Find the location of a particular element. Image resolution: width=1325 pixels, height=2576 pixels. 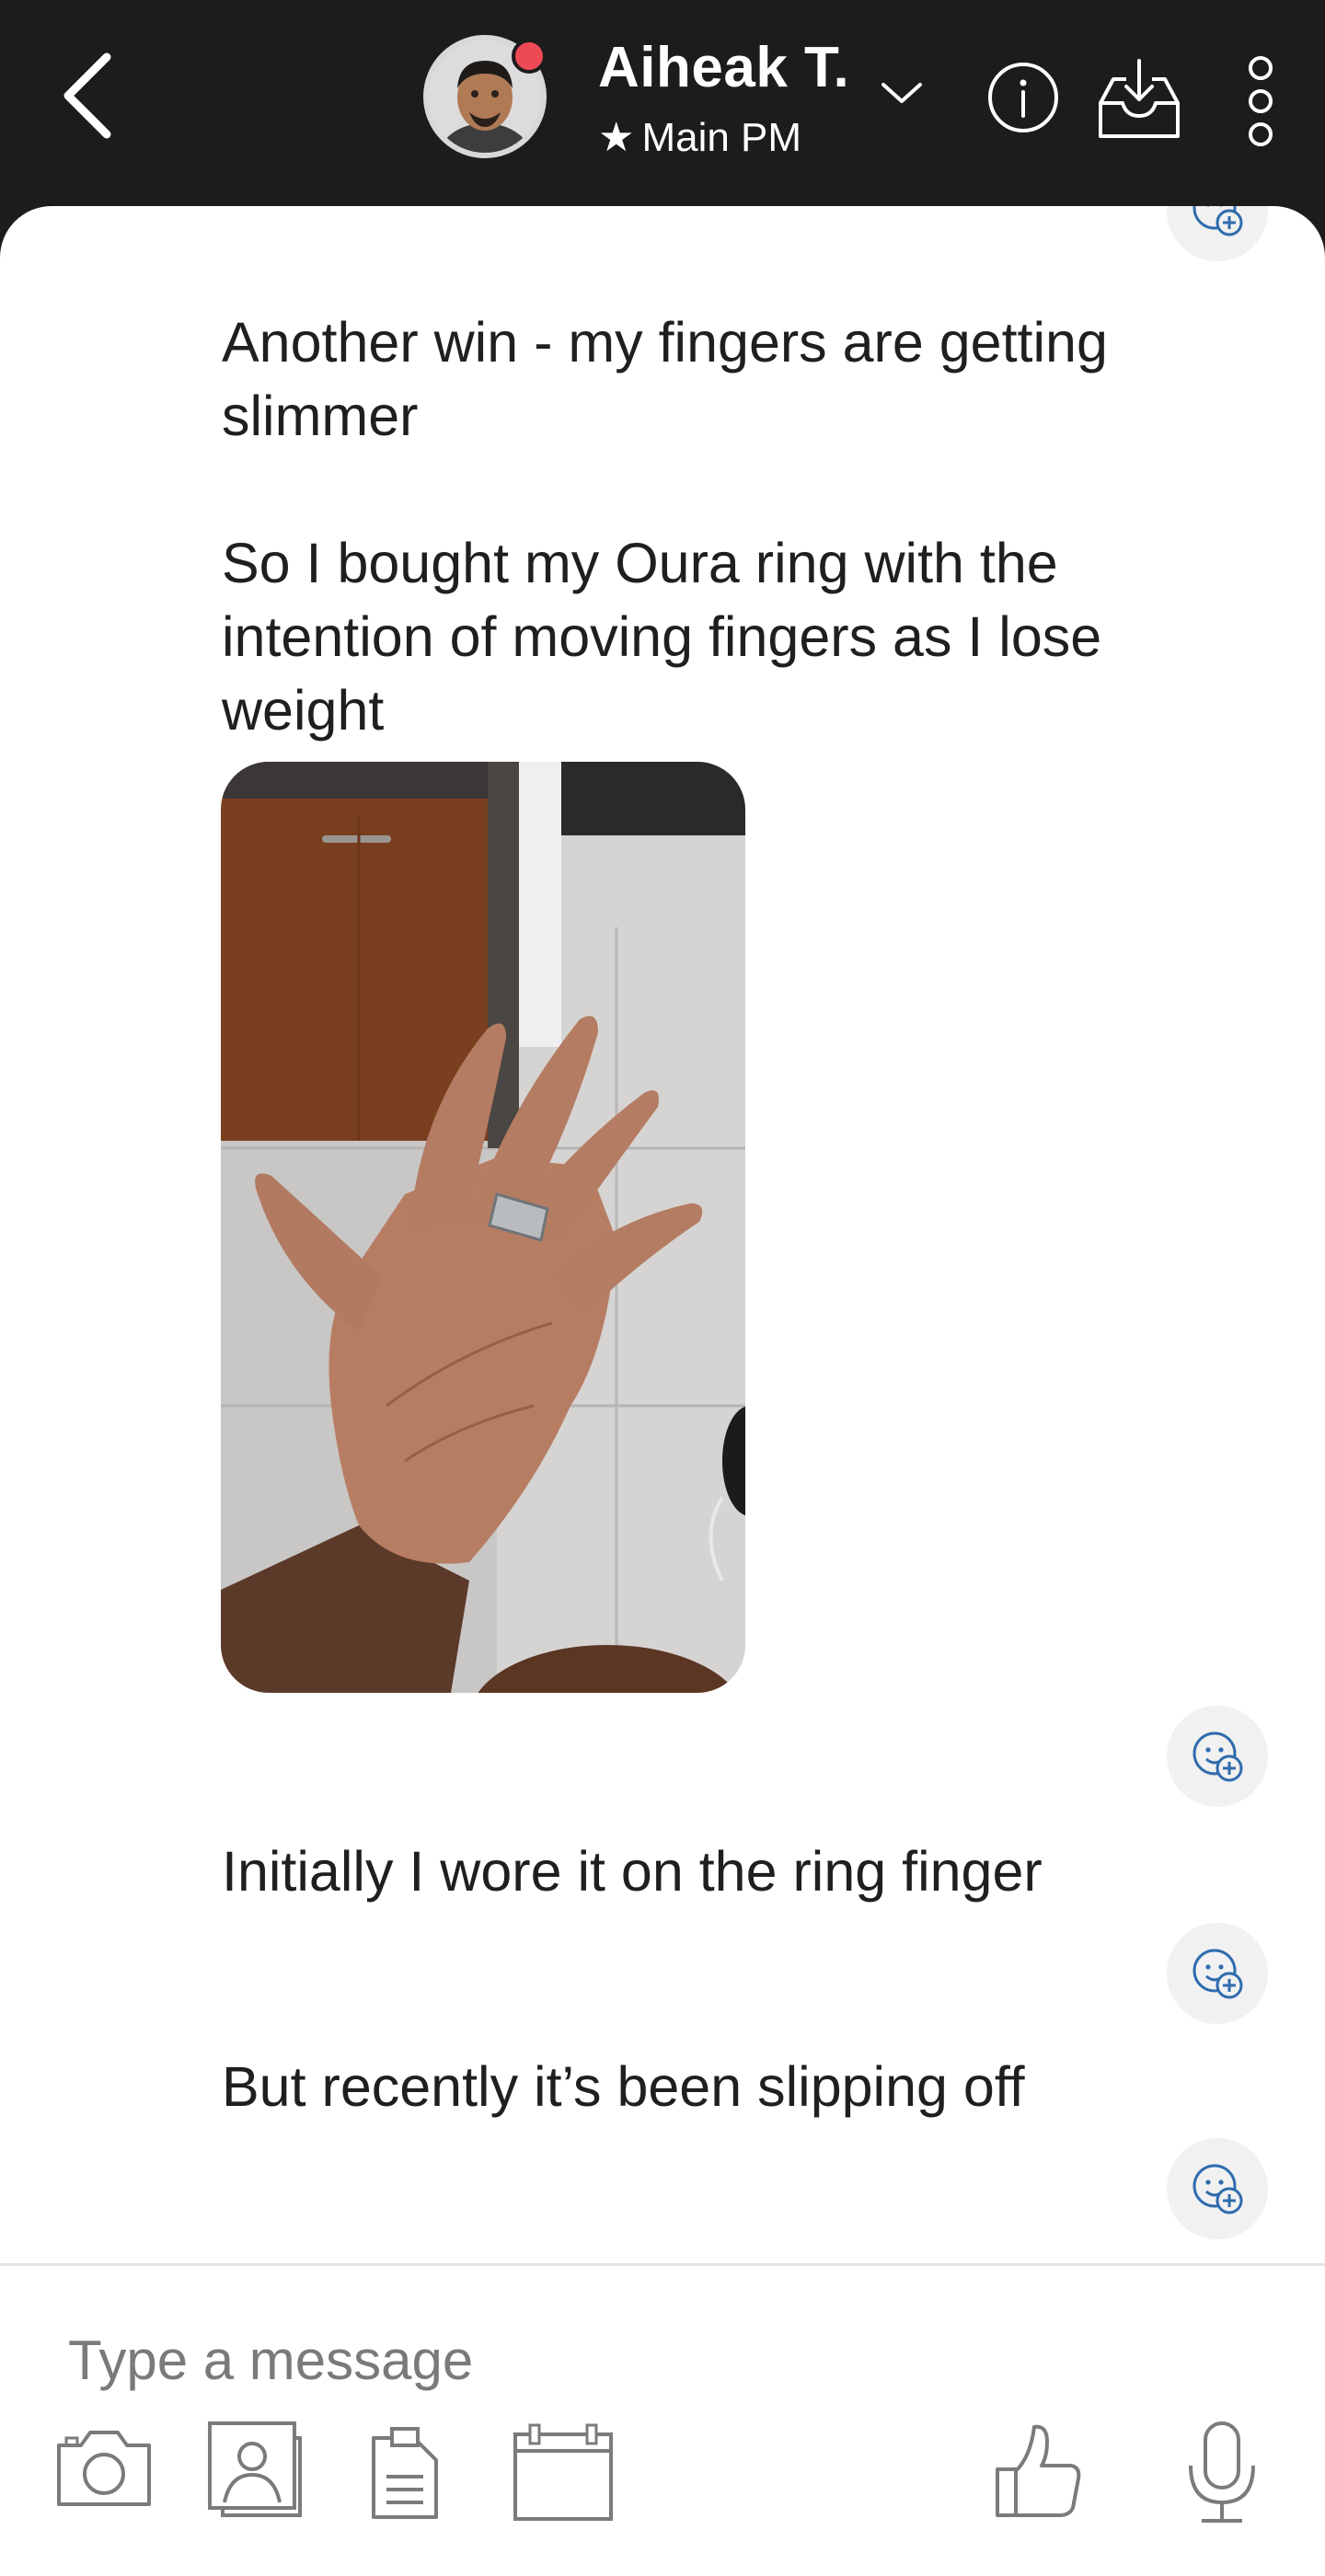

inbox-download-icon is located at coordinates (1139, 98).